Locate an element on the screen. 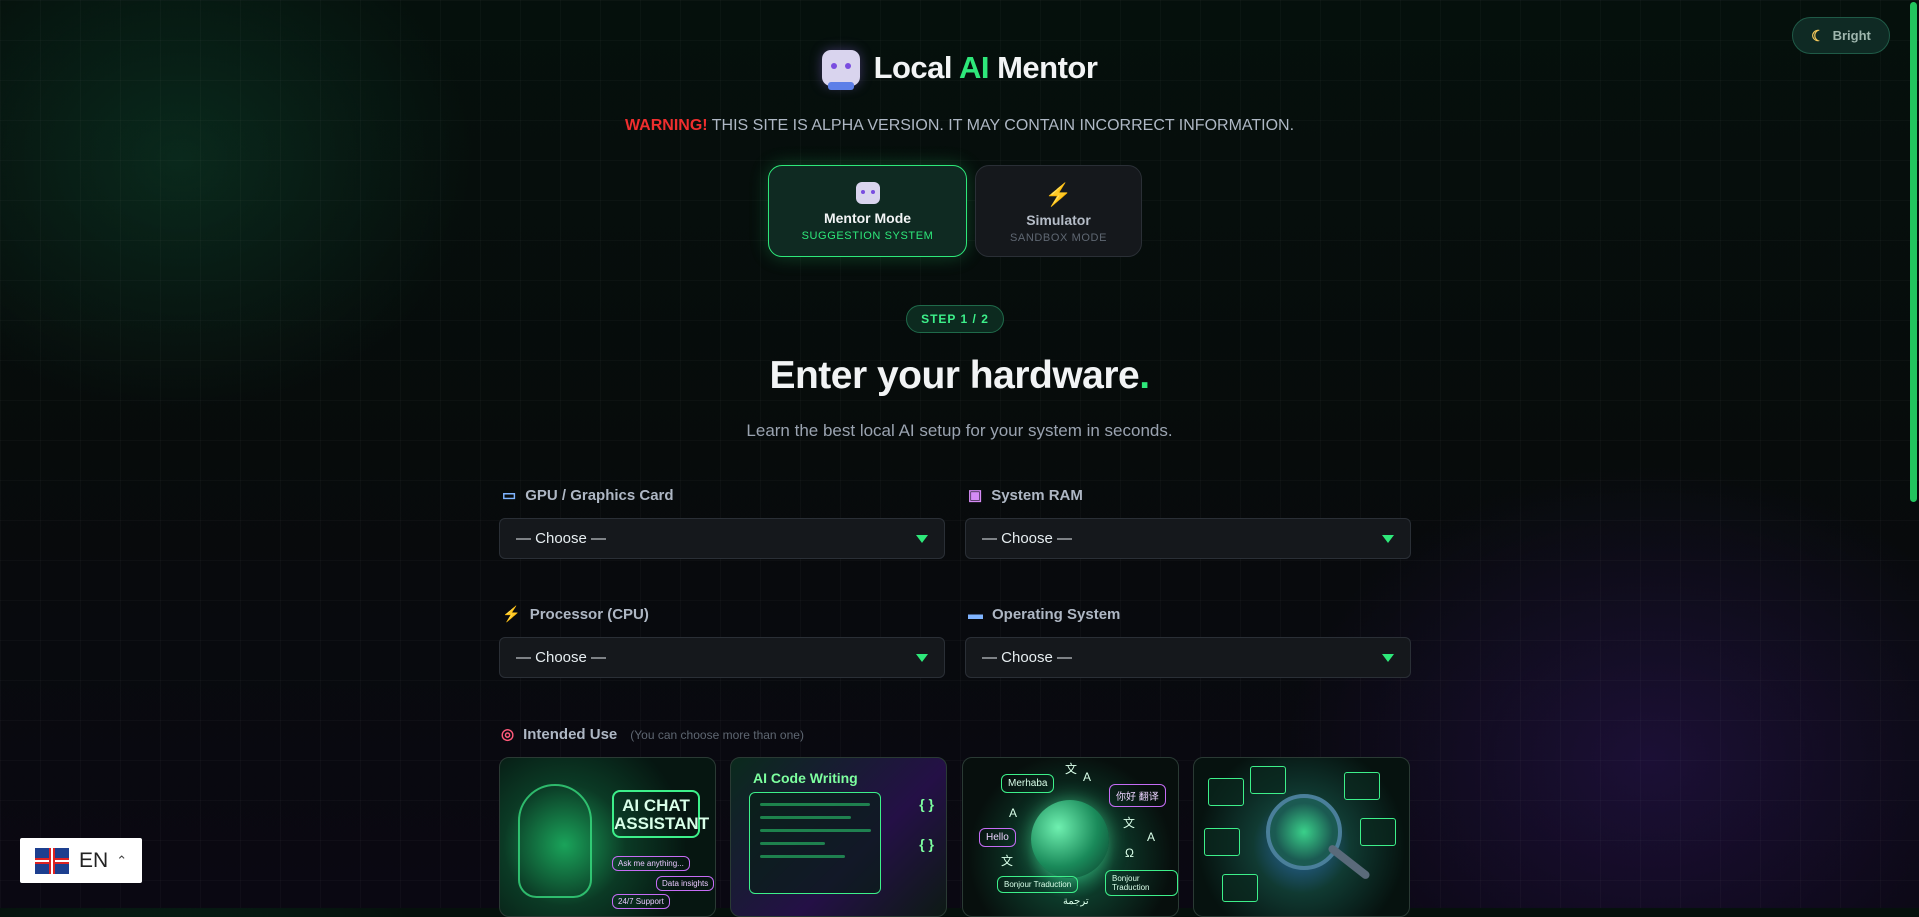 Image resolution: width=1919 pixels, height=917 pixels. logo: Local AI Mentor is located at coordinates (959, 70).